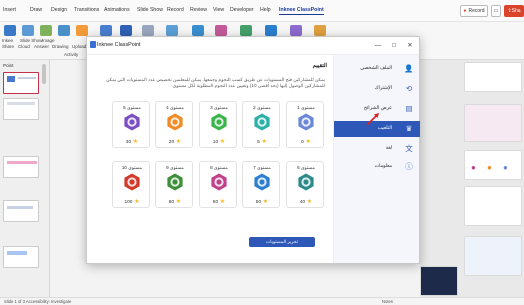 This screenshot has width=524, height=305. Describe the element at coordinates (175, 107) in the screenshot. I see `level-label: مستوى 4` at that location.